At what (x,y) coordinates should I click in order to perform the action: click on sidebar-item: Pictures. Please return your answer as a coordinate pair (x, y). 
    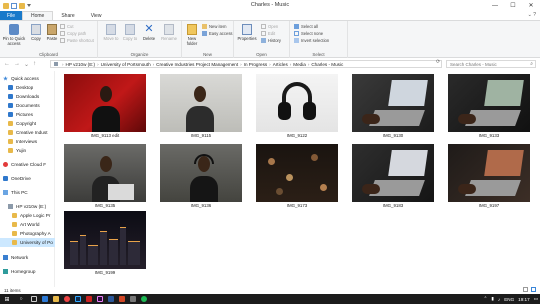
    Looking at the image, I should click on (27, 114).